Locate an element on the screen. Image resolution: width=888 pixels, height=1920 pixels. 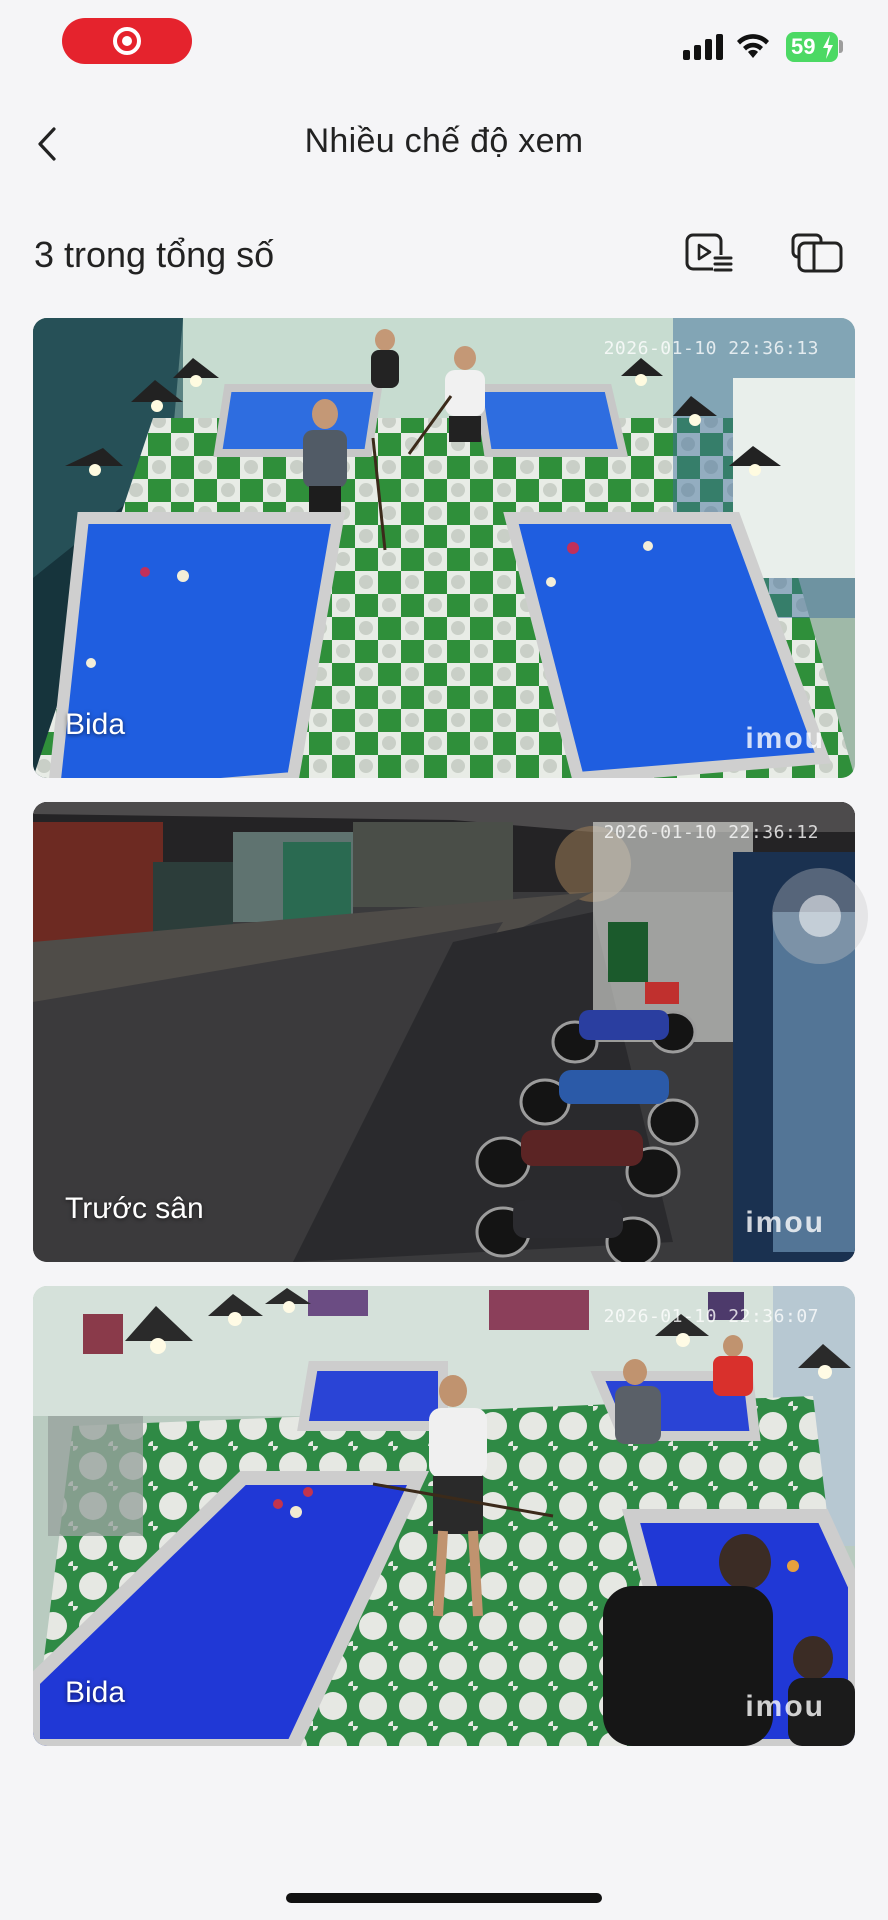
split-view-icon is located at coordinates (817, 253).